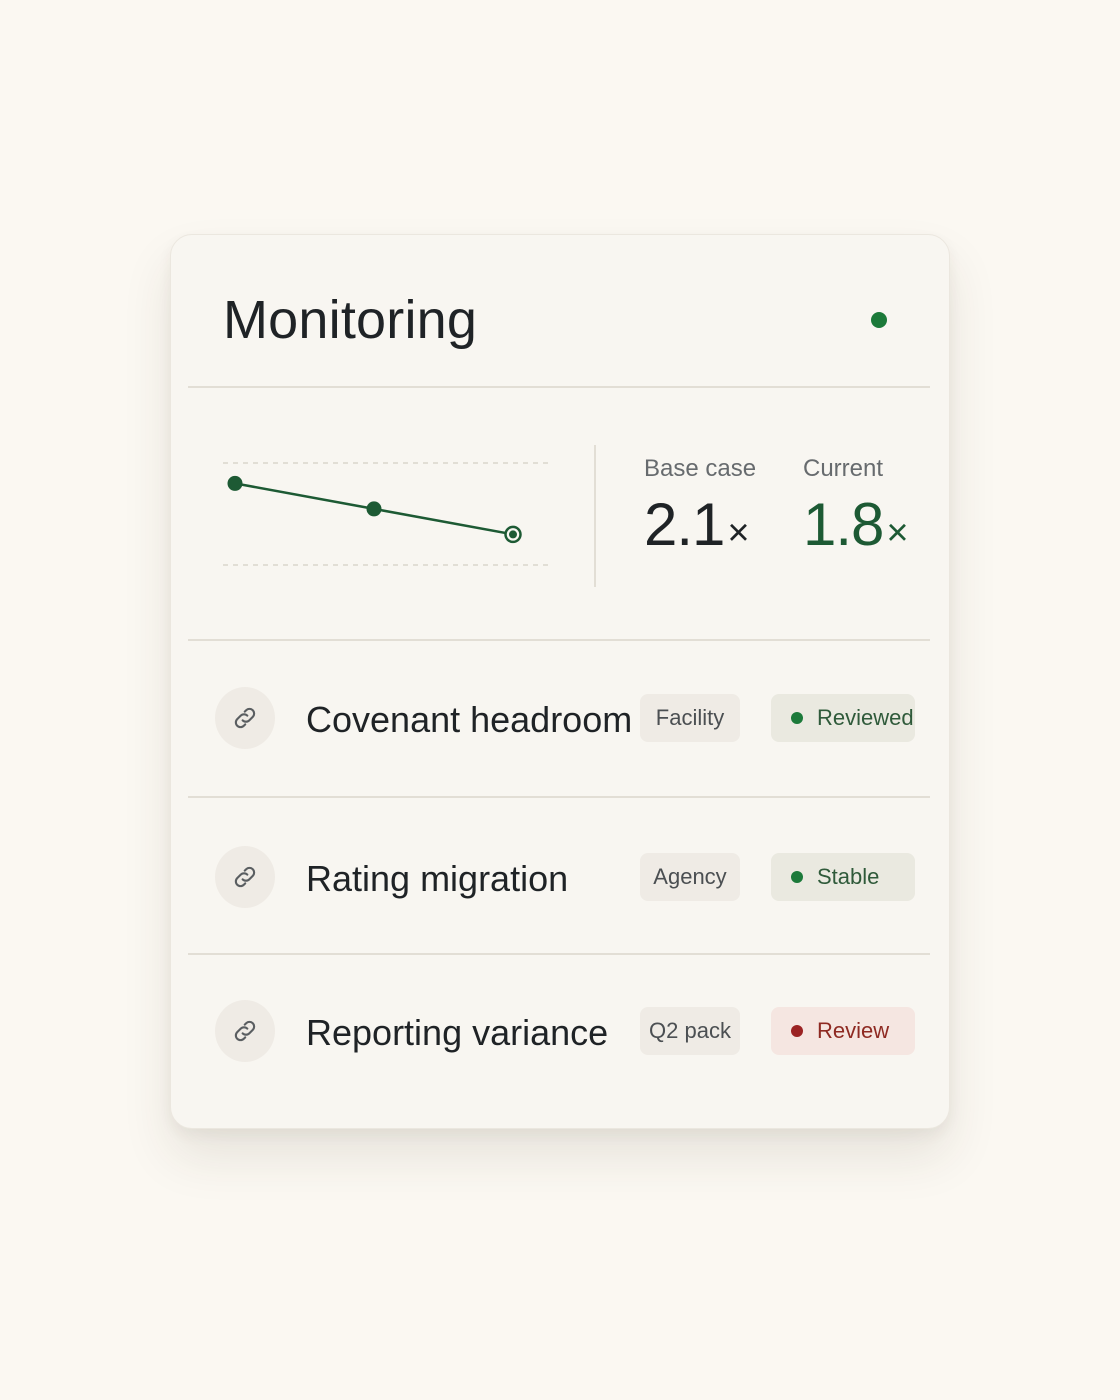 This screenshot has width=1120, height=1400. I want to click on status-badge: Stable, so click(843, 877).